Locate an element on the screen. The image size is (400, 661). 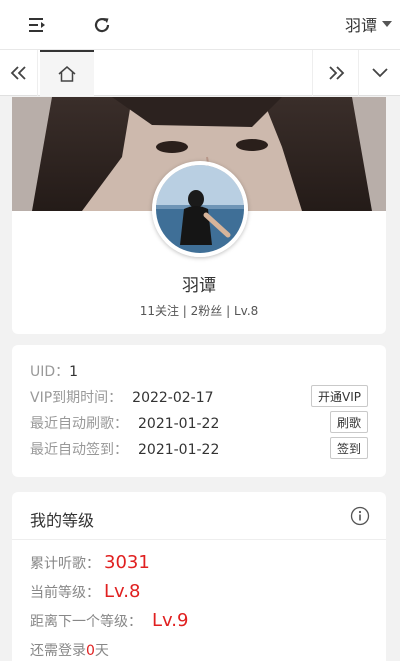
tabs-scroll-right-button is located at coordinates (335, 73).